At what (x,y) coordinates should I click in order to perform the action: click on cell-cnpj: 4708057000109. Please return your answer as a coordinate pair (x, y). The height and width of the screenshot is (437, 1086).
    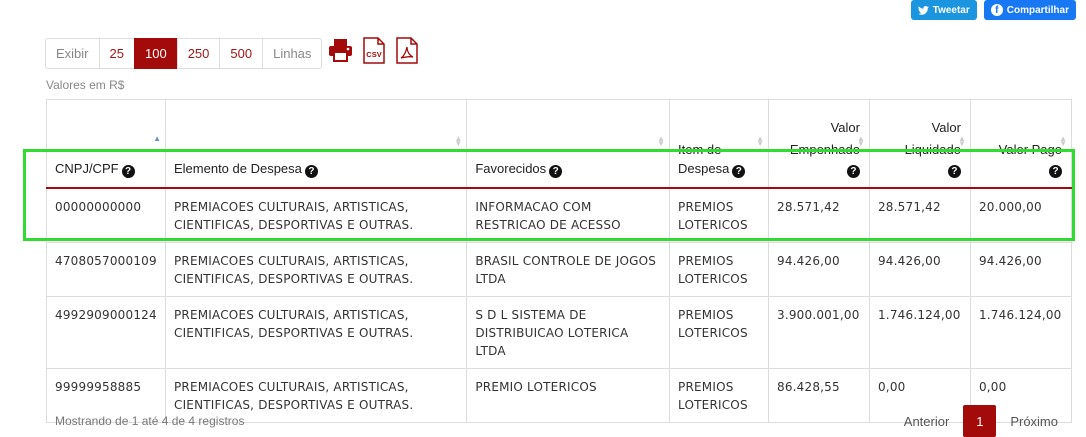
    Looking at the image, I should click on (106, 269).